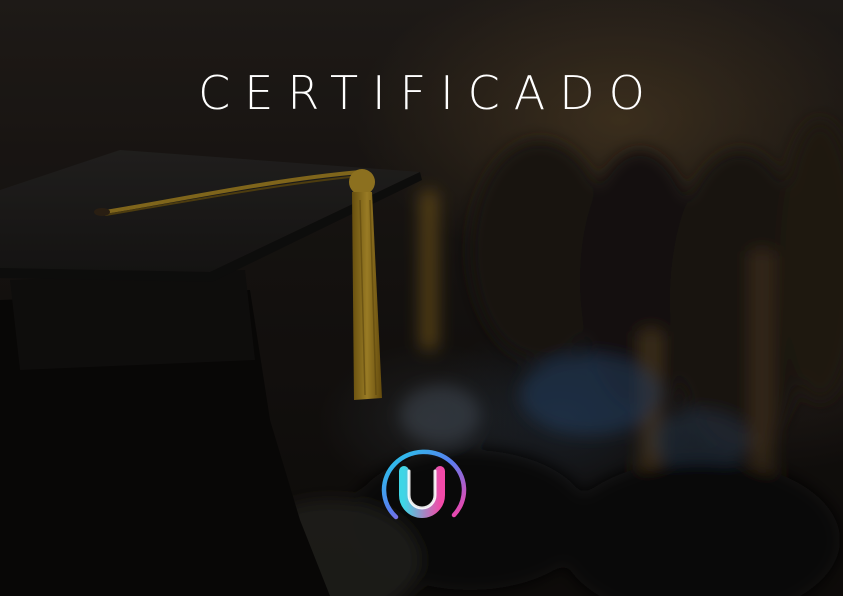  Describe the element at coordinates (424, 484) in the screenshot. I see `u-ring-logo-icon` at that location.